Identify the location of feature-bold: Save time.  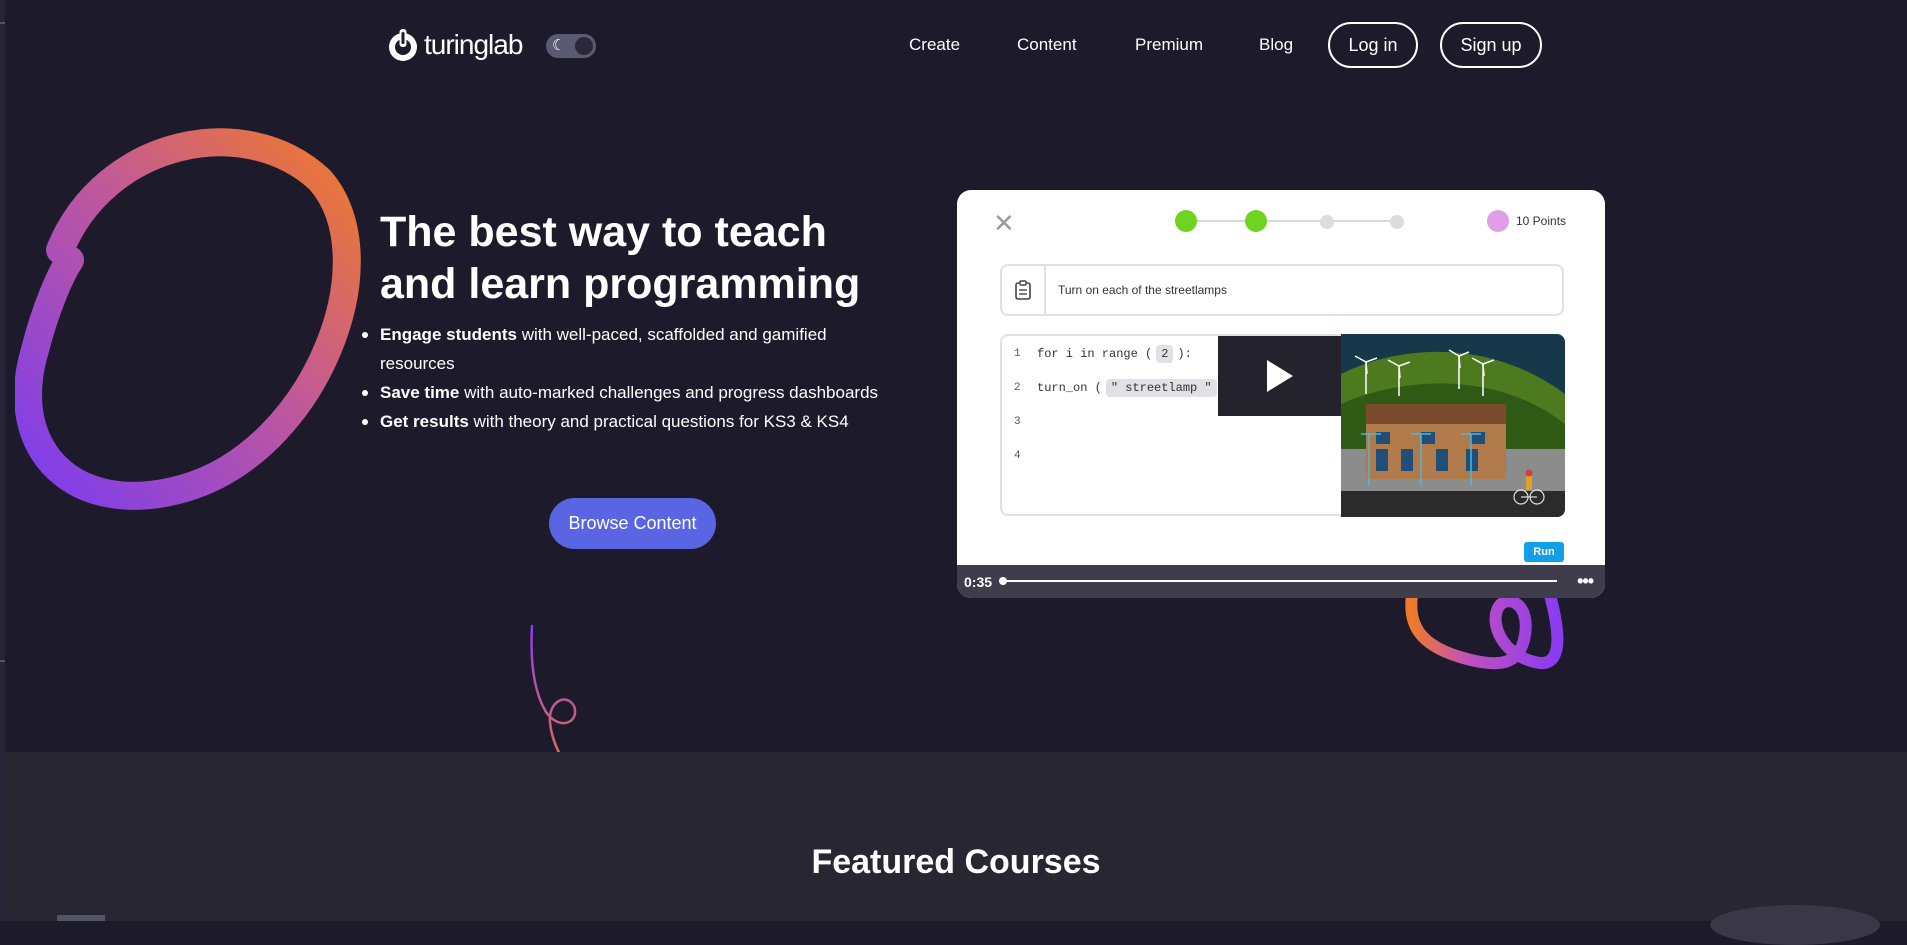
(420, 392).